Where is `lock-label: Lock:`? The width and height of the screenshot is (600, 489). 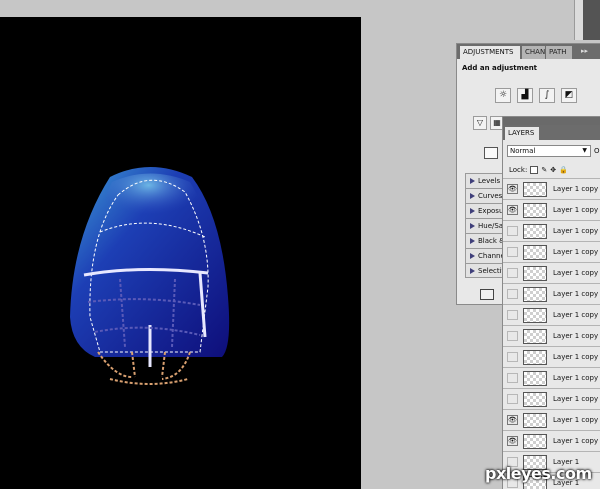 lock-label: Lock: is located at coordinates (518, 170).